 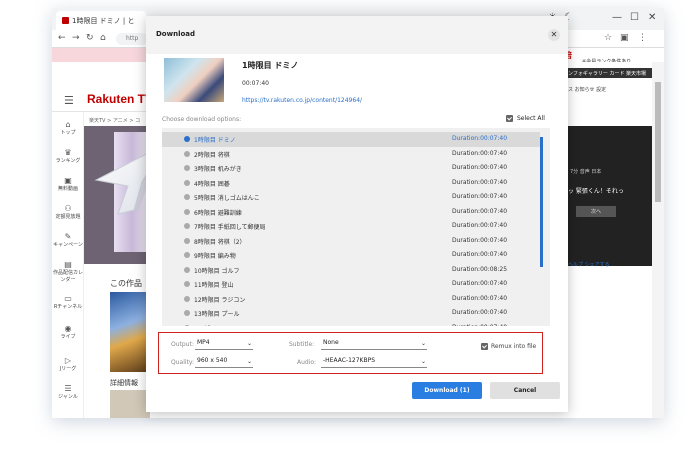 What do you see at coordinates (132, 39) in the screenshot?
I see `url-field: http` at bounding box center [132, 39].